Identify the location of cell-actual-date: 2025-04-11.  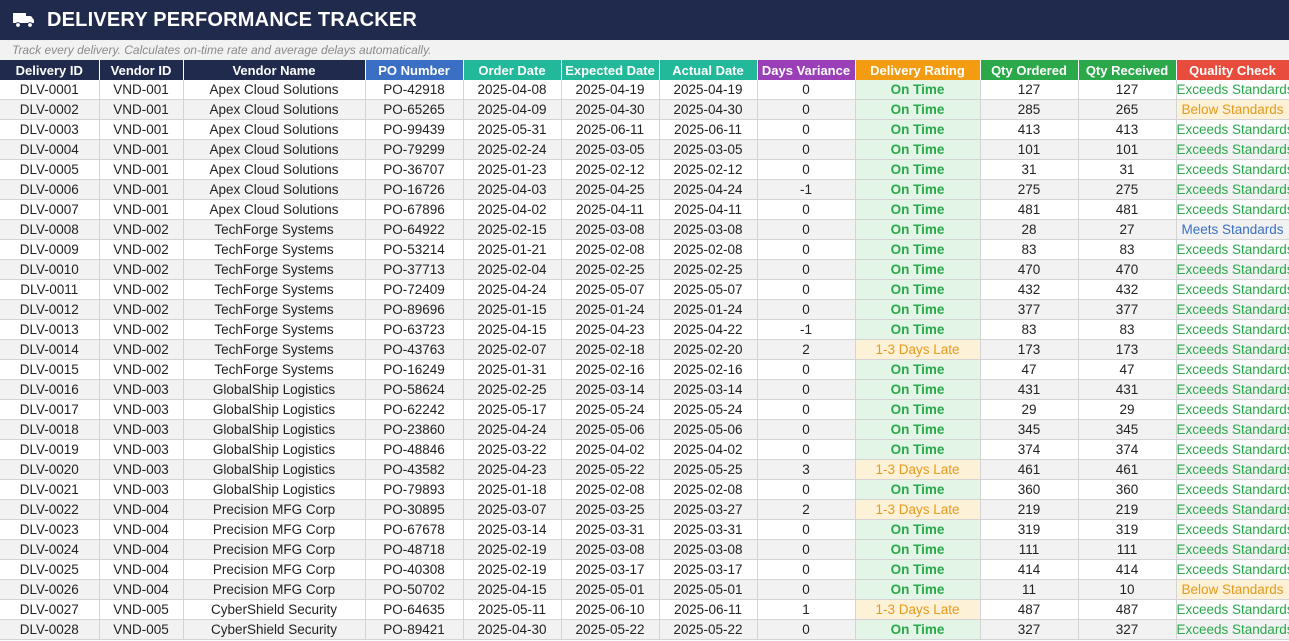
(708, 209).